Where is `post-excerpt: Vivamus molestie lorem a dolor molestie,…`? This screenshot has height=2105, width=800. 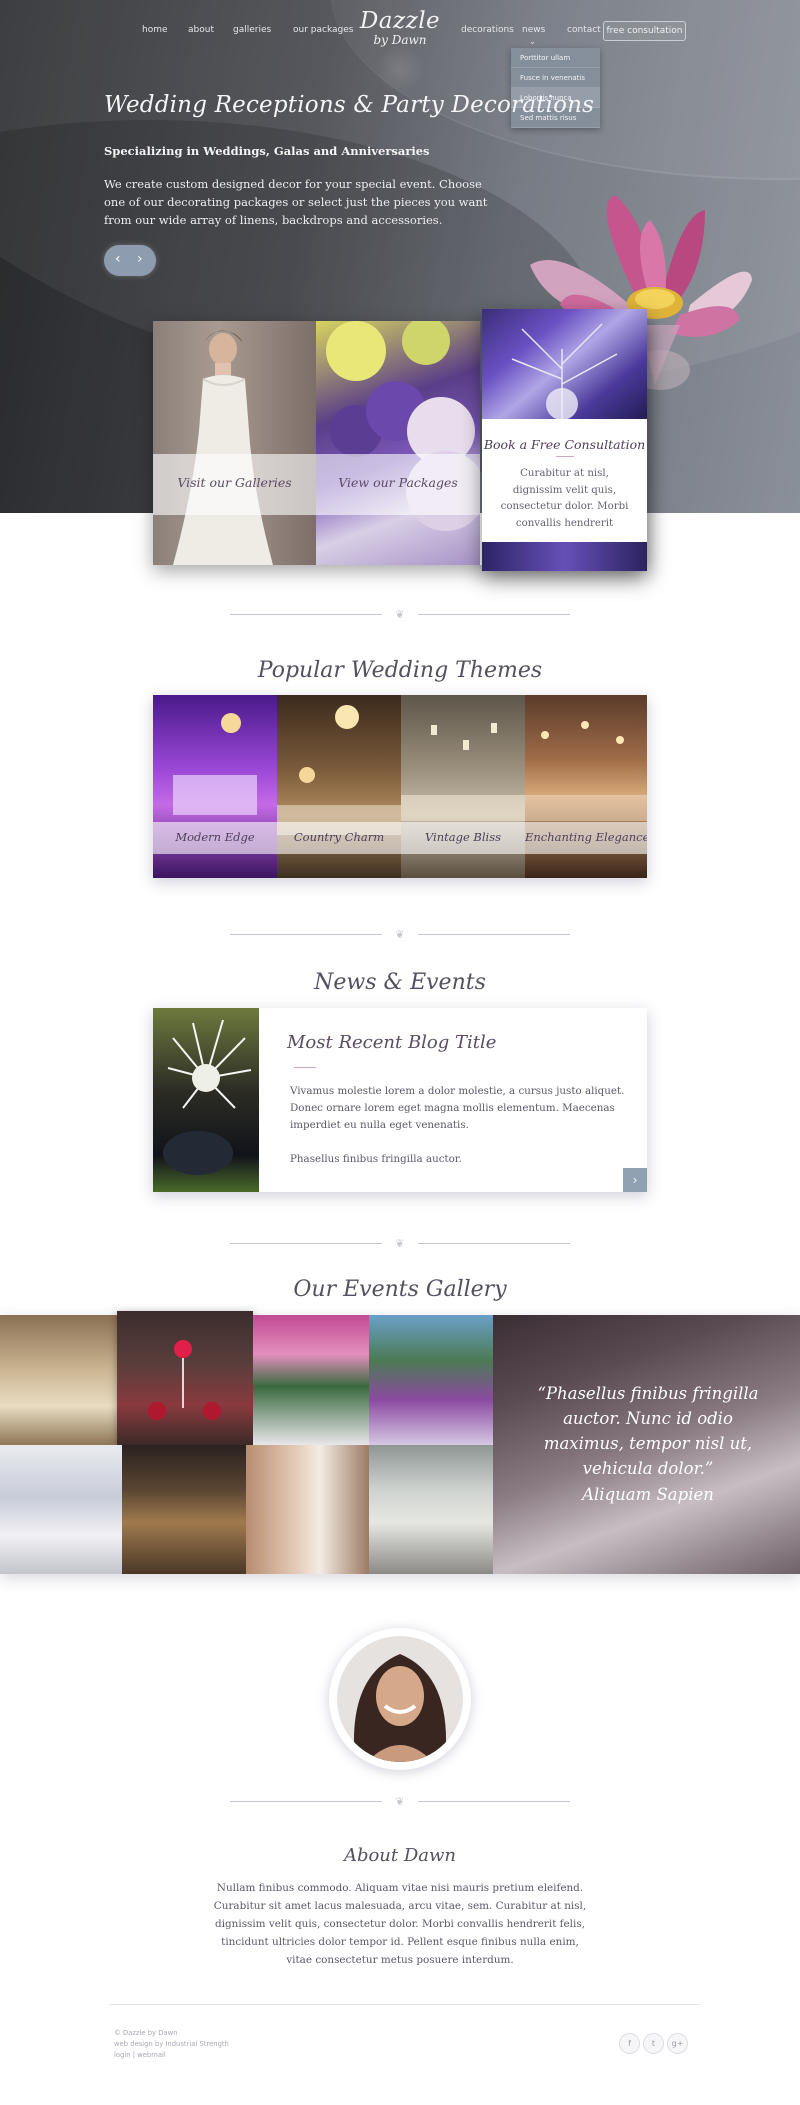
post-excerpt: Vivamus molestie lorem a dolor molestie,… is located at coordinates (457, 1108).